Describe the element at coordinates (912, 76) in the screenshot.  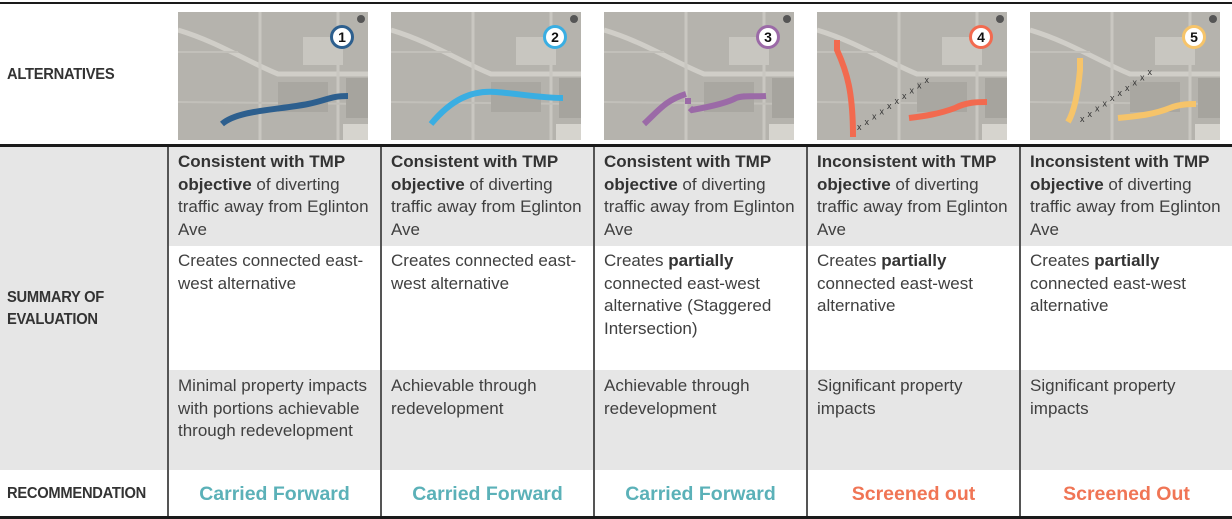
I see `aerial-map-4: xxxxxxxxxx4` at that location.